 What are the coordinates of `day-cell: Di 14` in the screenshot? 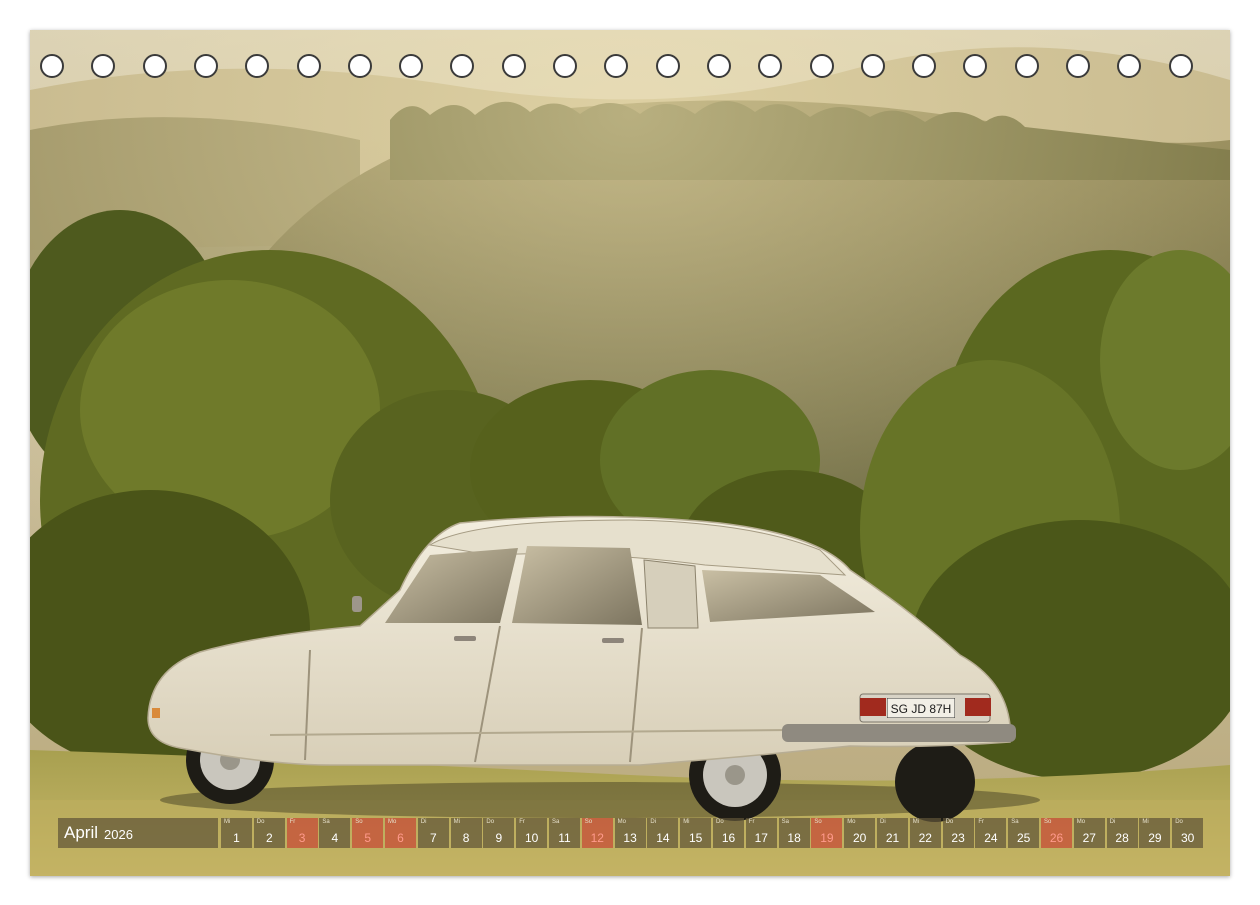 It's located at (663, 833).